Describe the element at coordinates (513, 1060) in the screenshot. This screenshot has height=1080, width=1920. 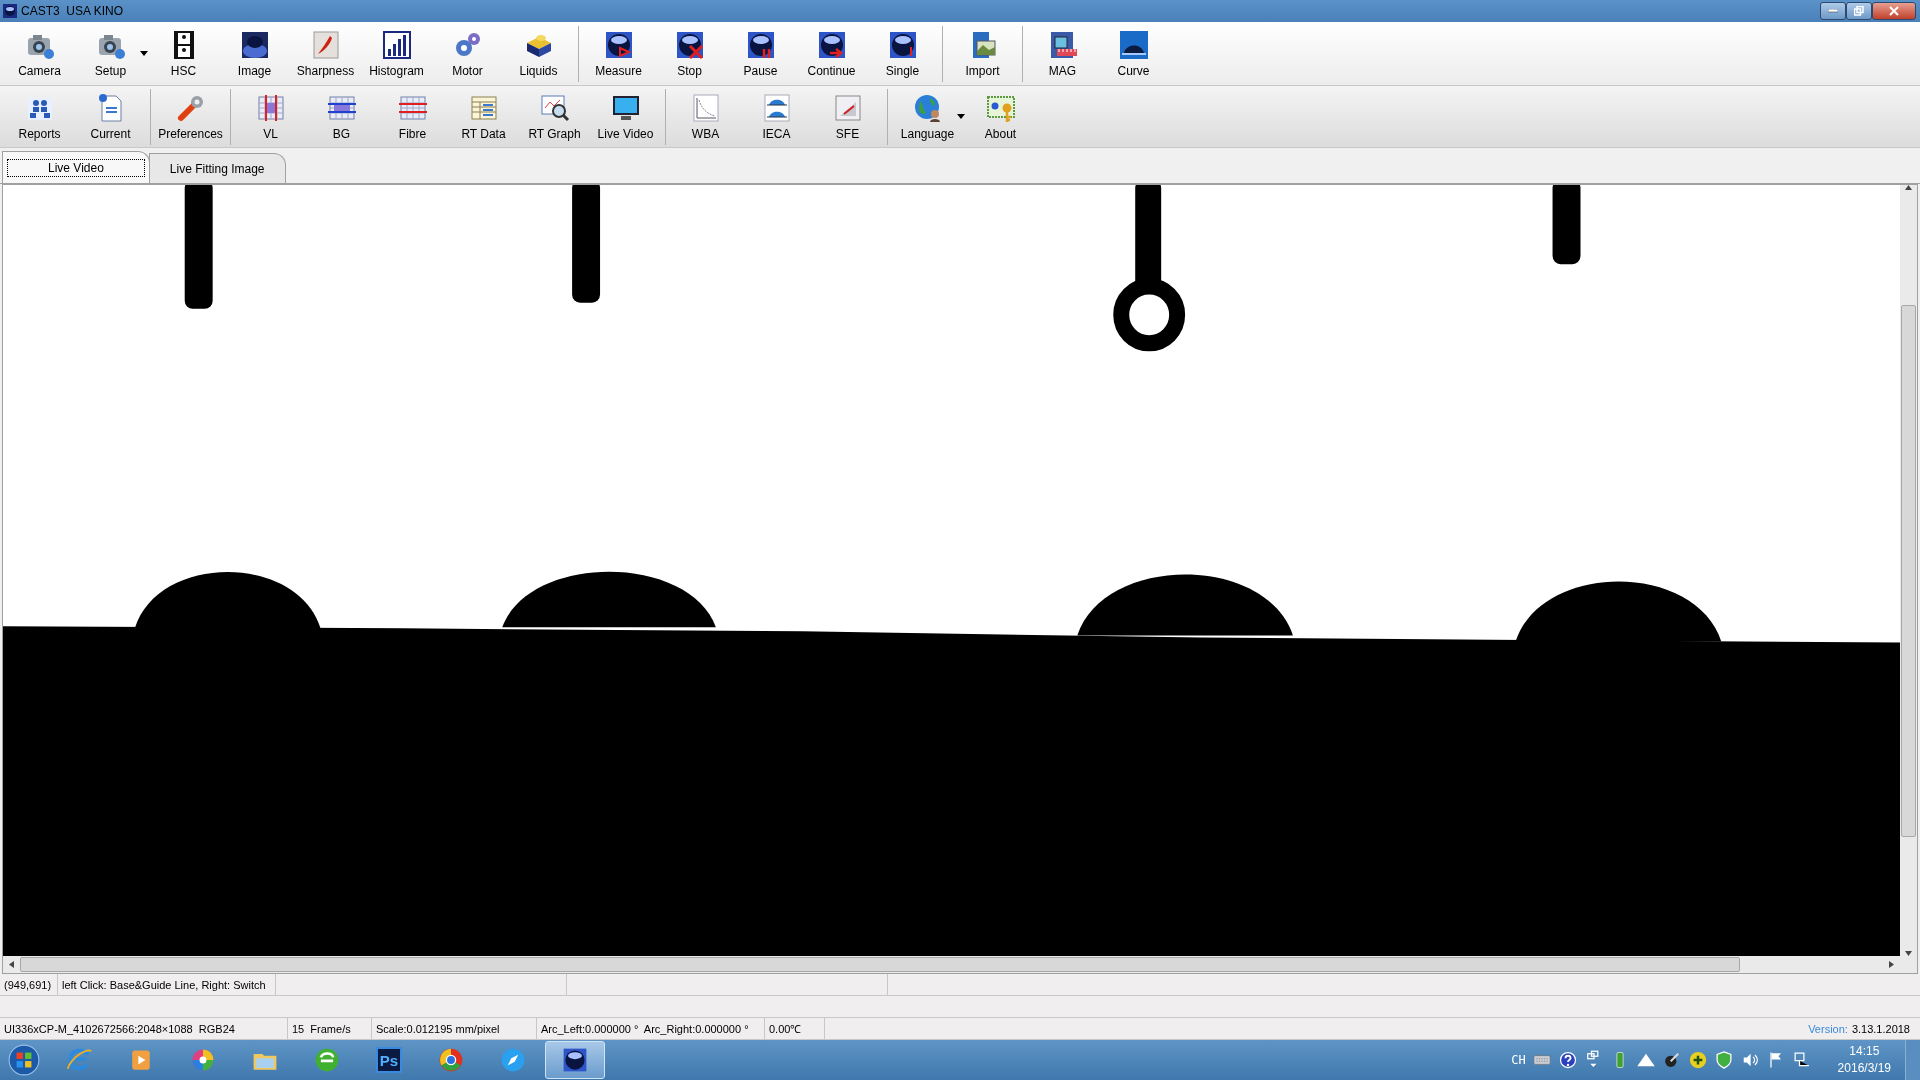
I see `compass-icon` at that location.